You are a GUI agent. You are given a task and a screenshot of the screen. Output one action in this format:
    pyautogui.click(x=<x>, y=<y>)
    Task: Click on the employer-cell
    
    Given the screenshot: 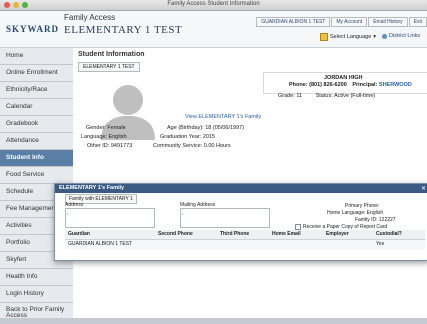 What is the action you would take?
    pyautogui.click(x=350, y=244)
    